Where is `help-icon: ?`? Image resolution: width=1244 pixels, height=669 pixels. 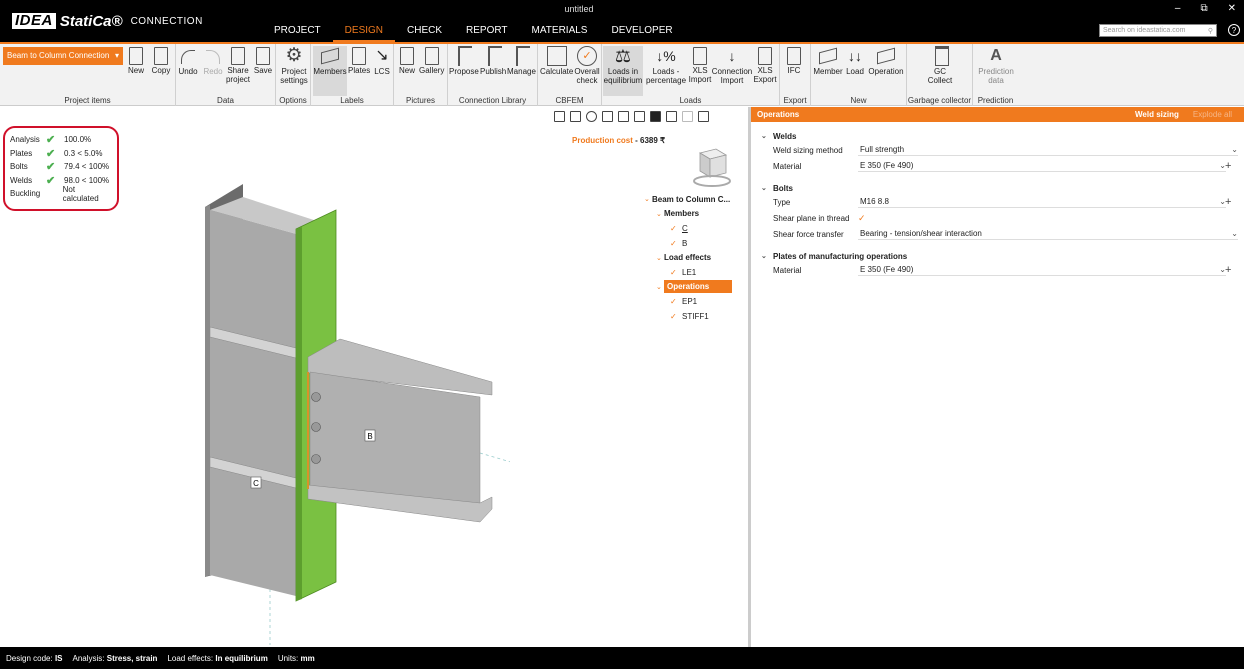 help-icon: ? is located at coordinates (1234, 30).